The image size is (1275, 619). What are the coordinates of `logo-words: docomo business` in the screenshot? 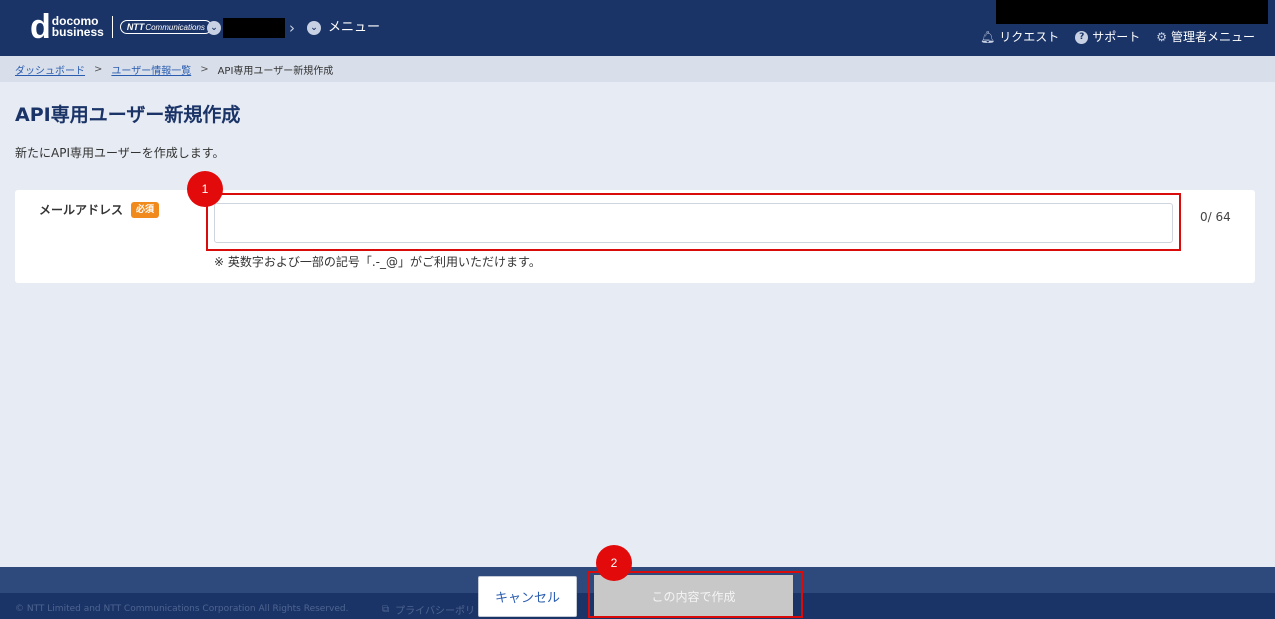 It's located at (77, 27).